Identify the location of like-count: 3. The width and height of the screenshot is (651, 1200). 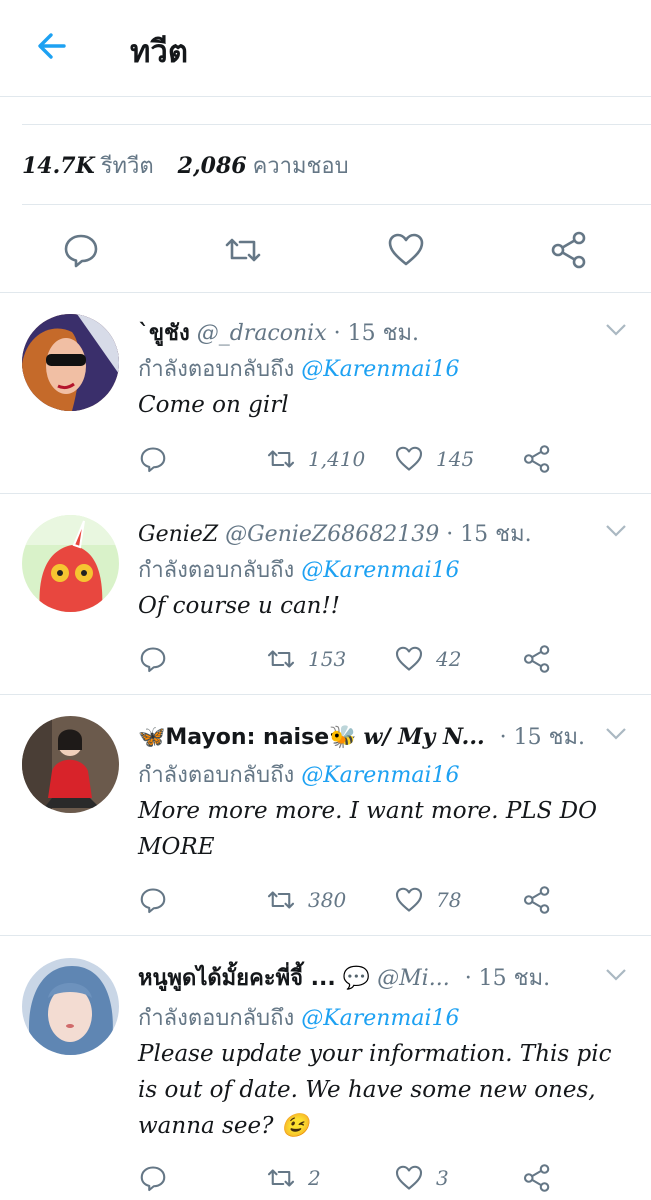
(442, 1178).